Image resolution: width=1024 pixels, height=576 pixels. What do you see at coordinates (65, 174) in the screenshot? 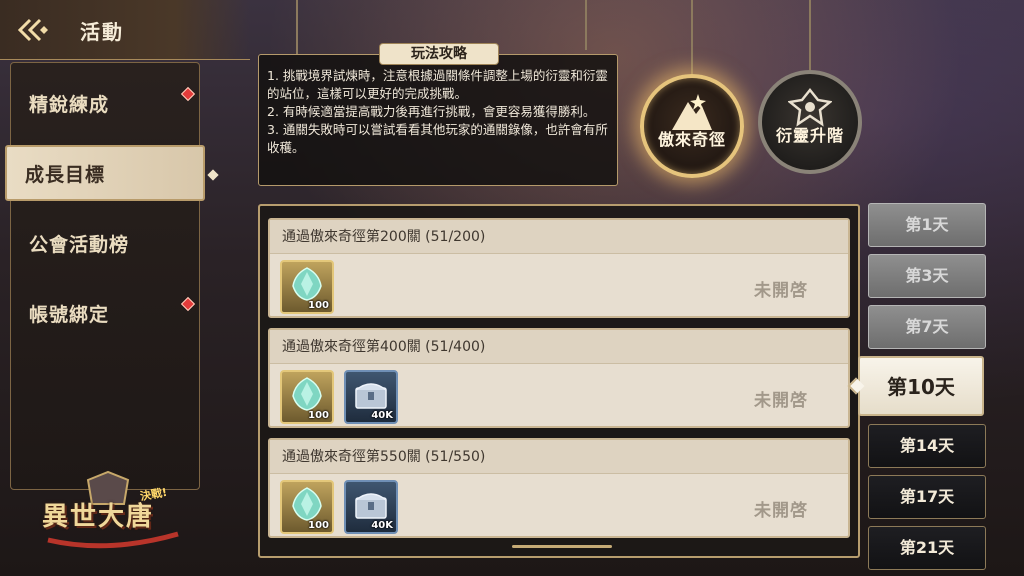
I see `sidebar-item-label: 成長目標` at bounding box center [65, 174].